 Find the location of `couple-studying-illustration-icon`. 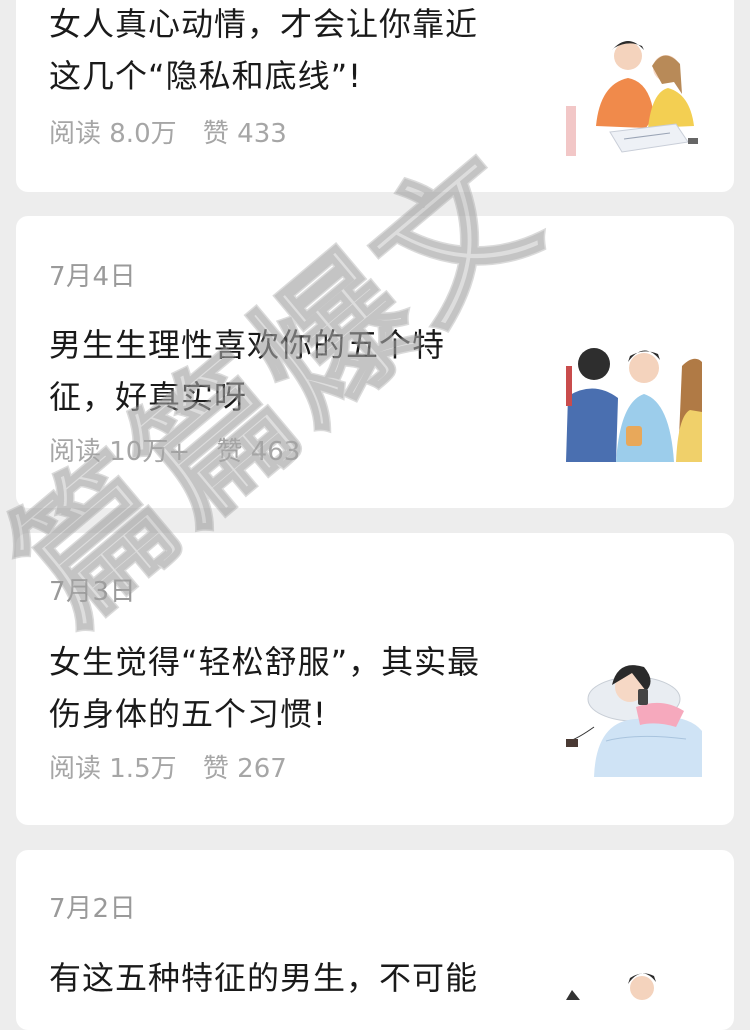

couple-studying-illustration-icon is located at coordinates (634, 104).